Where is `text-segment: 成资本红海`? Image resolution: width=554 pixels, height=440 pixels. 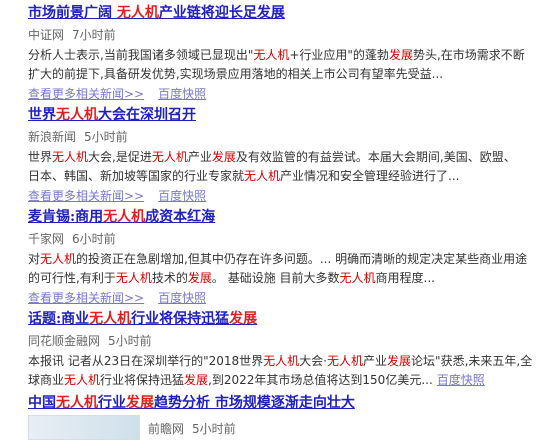 text-segment: 成资本红海 is located at coordinates (180, 217).